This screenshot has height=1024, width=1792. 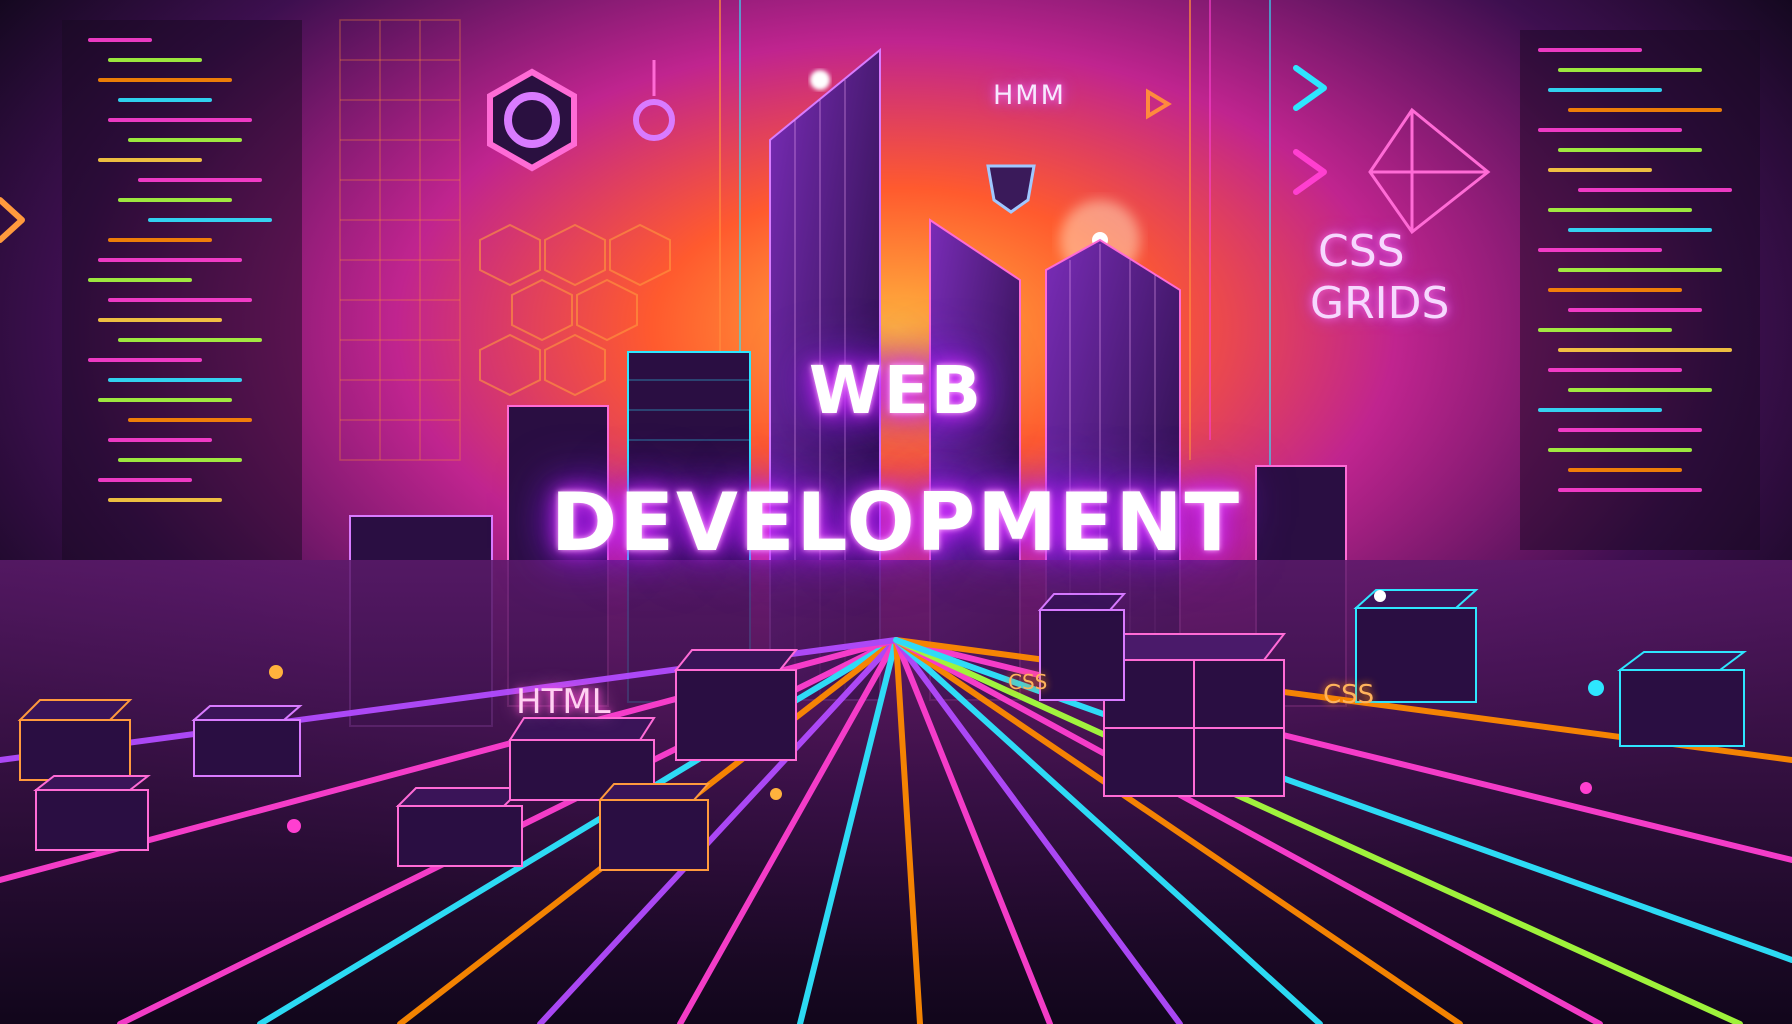 I want to click on hero-title-line-1: WEB, so click(x=896, y=390).